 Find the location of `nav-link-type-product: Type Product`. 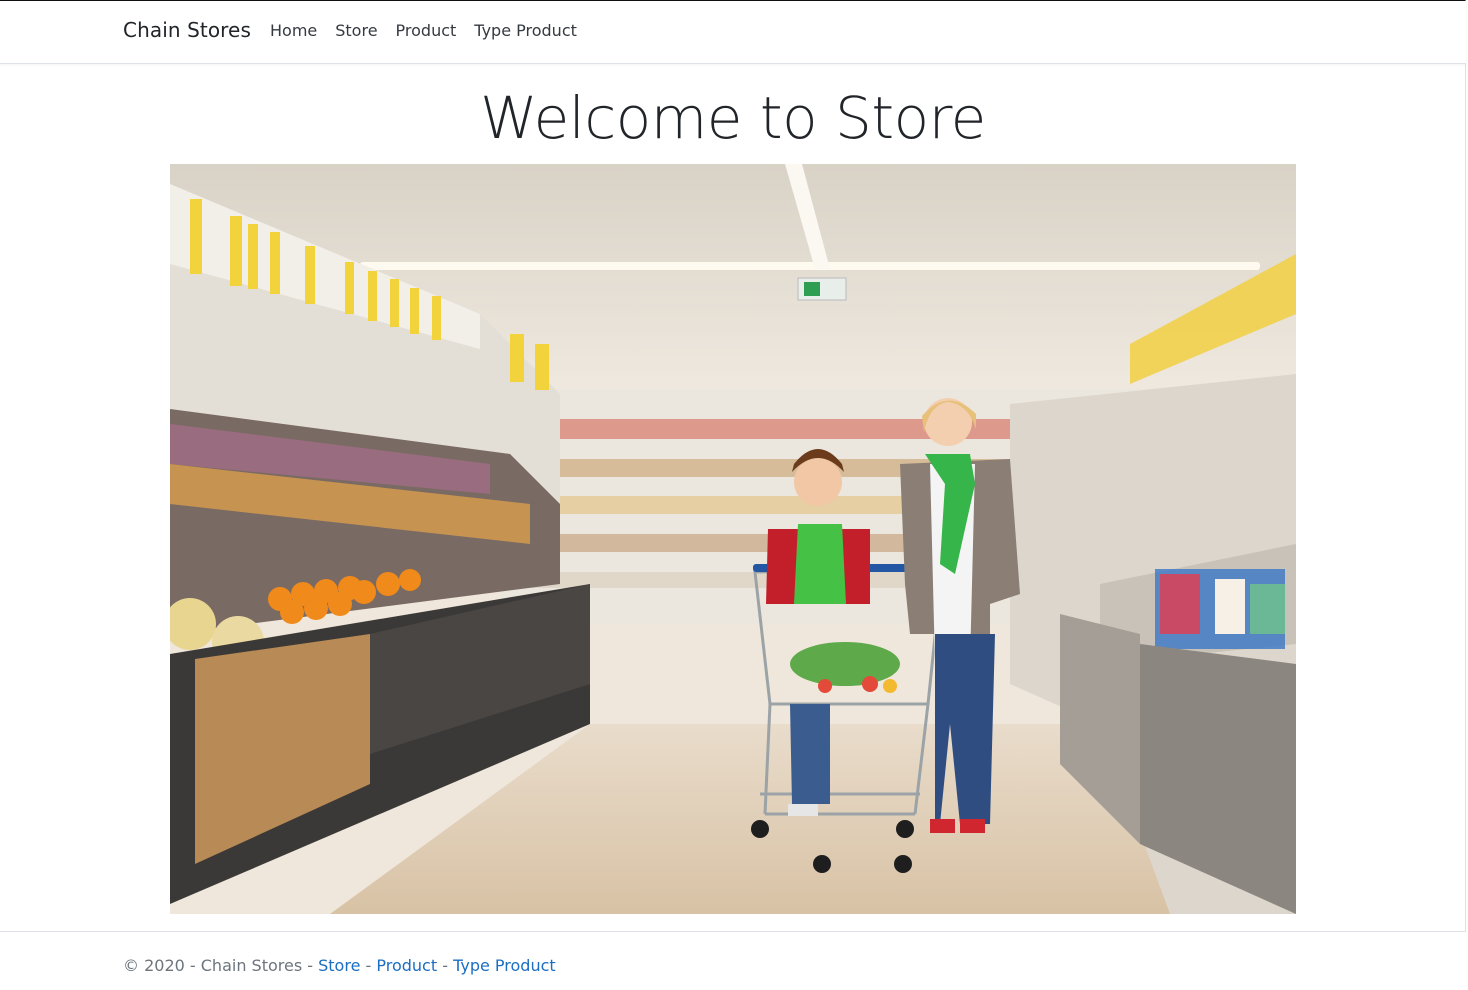

nav-link-type-product: Type Product is located at coordinates (525, 30).